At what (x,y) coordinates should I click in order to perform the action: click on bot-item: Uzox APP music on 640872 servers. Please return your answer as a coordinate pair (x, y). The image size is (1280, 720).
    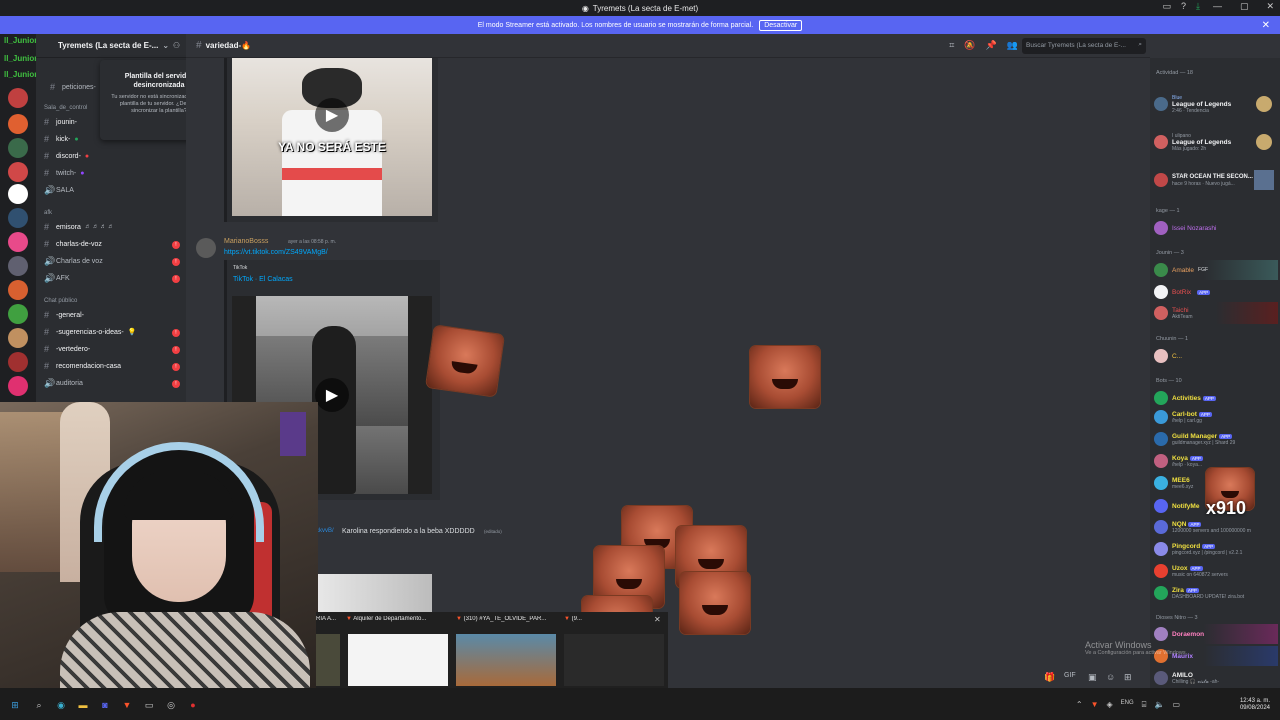
    Looking at the image, I should click on (1216, 571).